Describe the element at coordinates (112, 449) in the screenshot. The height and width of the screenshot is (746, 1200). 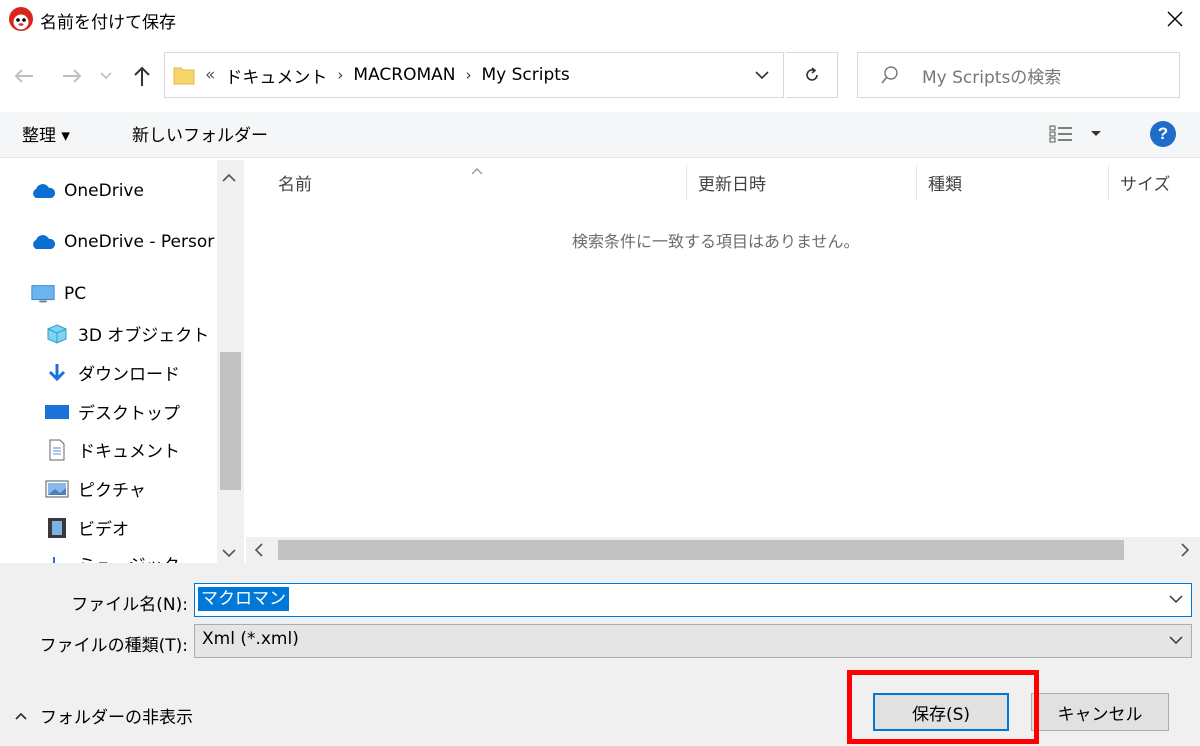
I see `sidebar-item-documents: ドキュメント` at that location.